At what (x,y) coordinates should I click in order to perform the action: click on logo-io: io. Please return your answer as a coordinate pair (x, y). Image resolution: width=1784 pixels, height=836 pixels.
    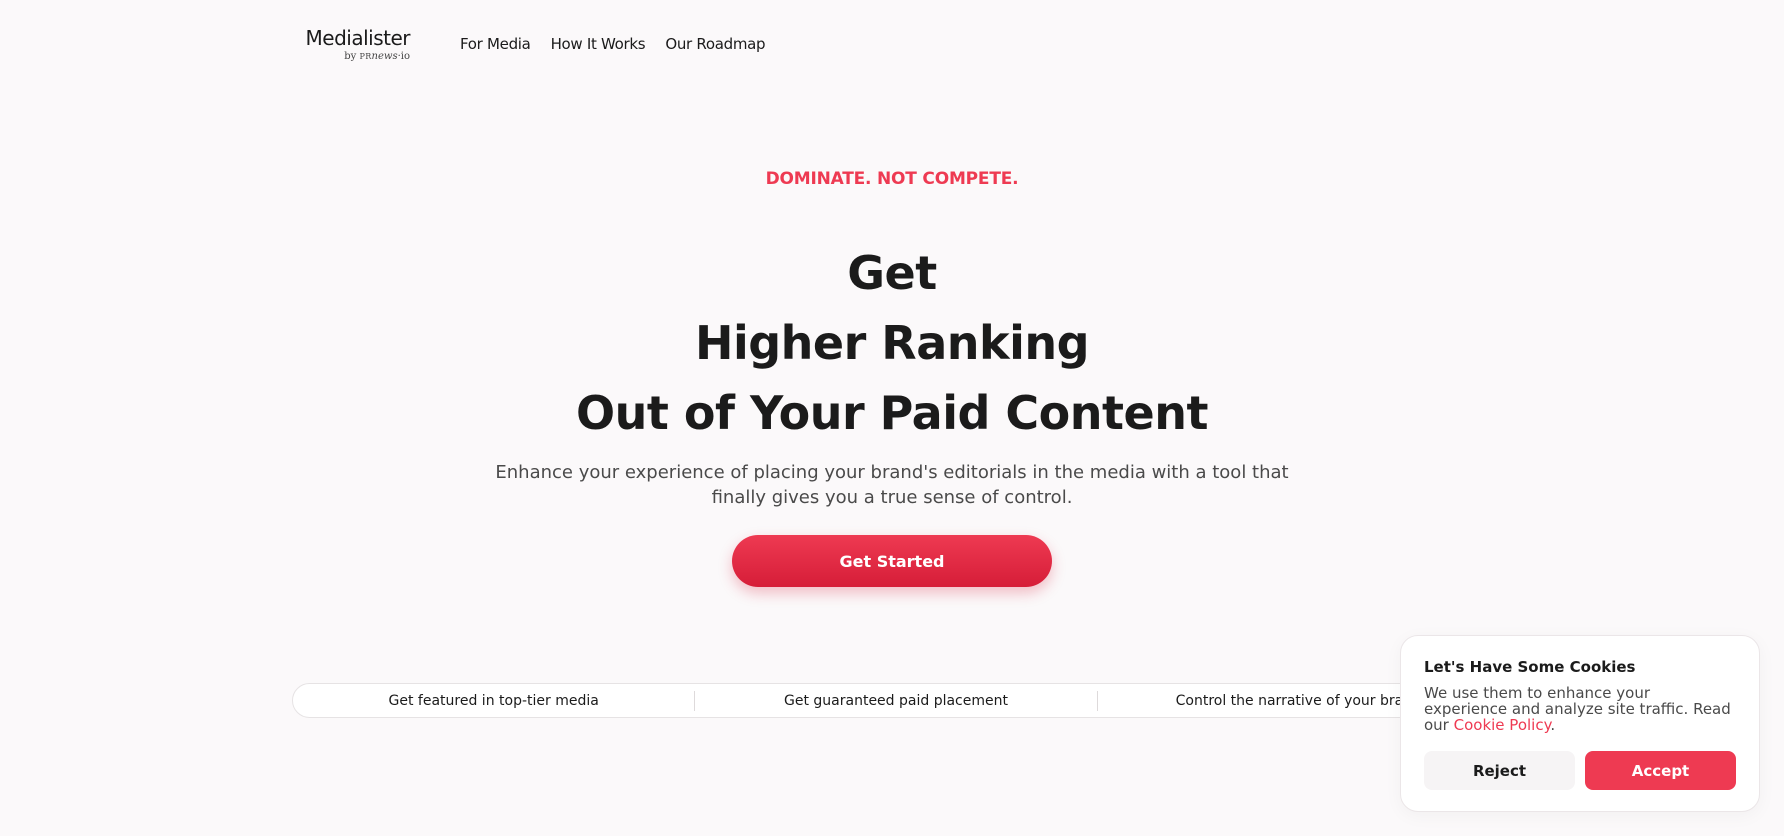
    Looking at the image, I should click on (405, 56).